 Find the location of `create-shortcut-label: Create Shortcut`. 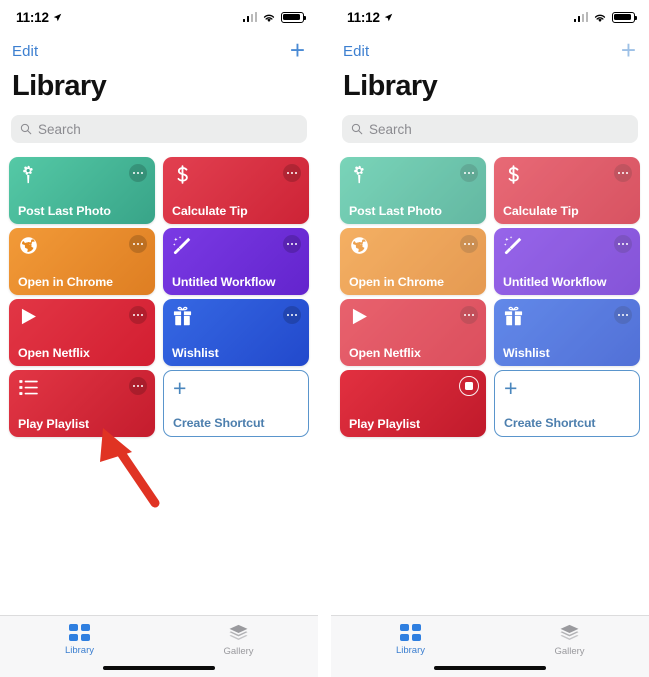

create-shortcut-label: Create Shortcut is located at coordinates (550, 423).